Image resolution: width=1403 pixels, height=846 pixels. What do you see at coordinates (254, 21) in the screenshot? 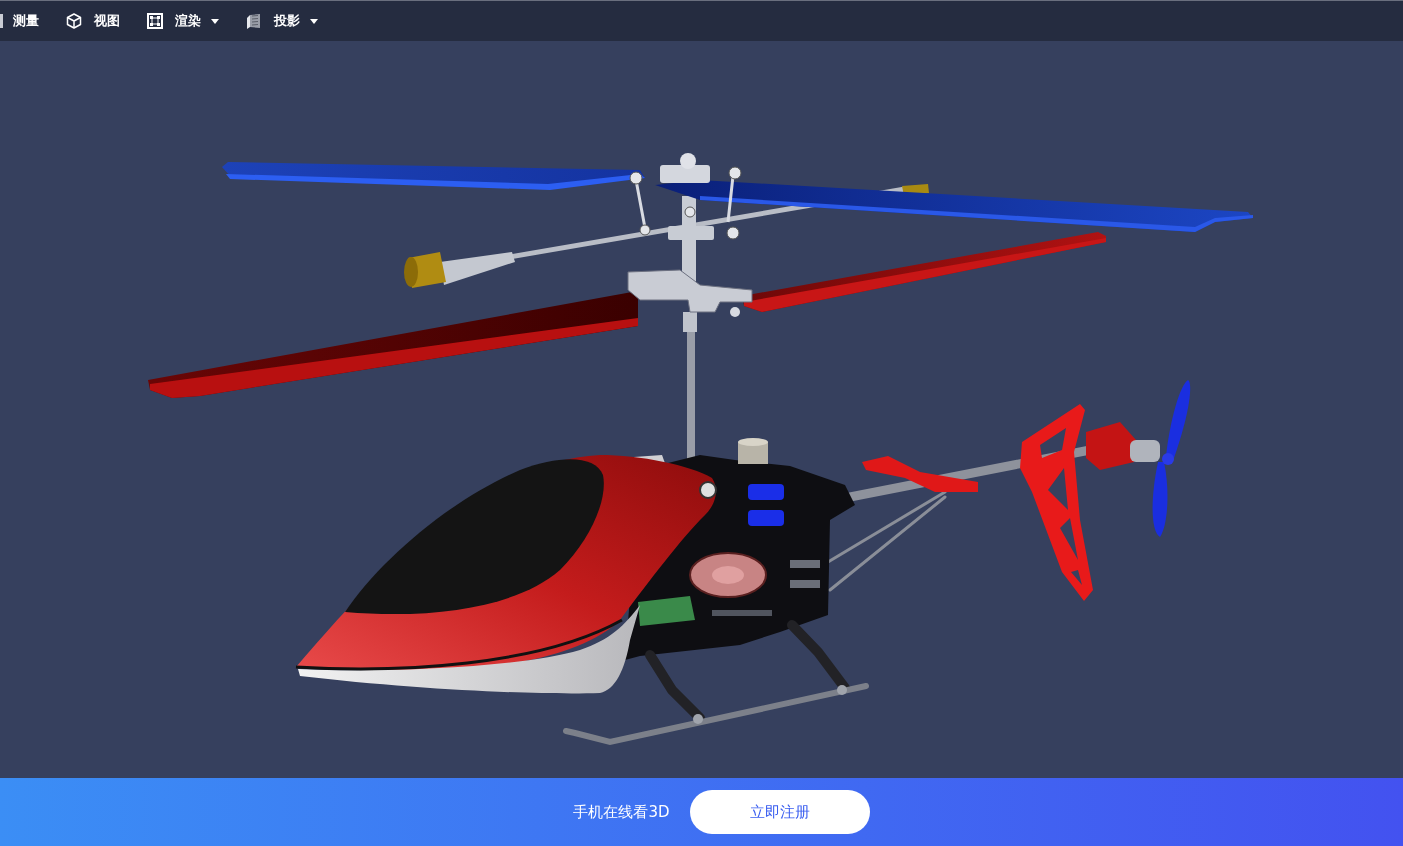
I see `shaded-cube-icon` at bounding box center [254, 21].